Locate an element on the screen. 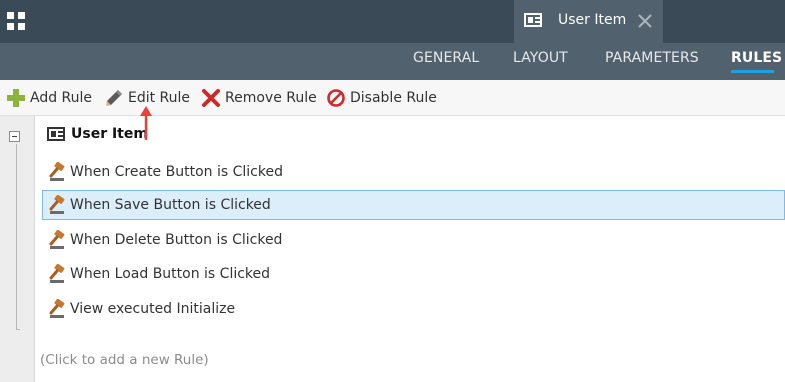 This screenshot has height=382, width=785. tab-parameters: PARAMETERS is located at coordinates (652, 58).